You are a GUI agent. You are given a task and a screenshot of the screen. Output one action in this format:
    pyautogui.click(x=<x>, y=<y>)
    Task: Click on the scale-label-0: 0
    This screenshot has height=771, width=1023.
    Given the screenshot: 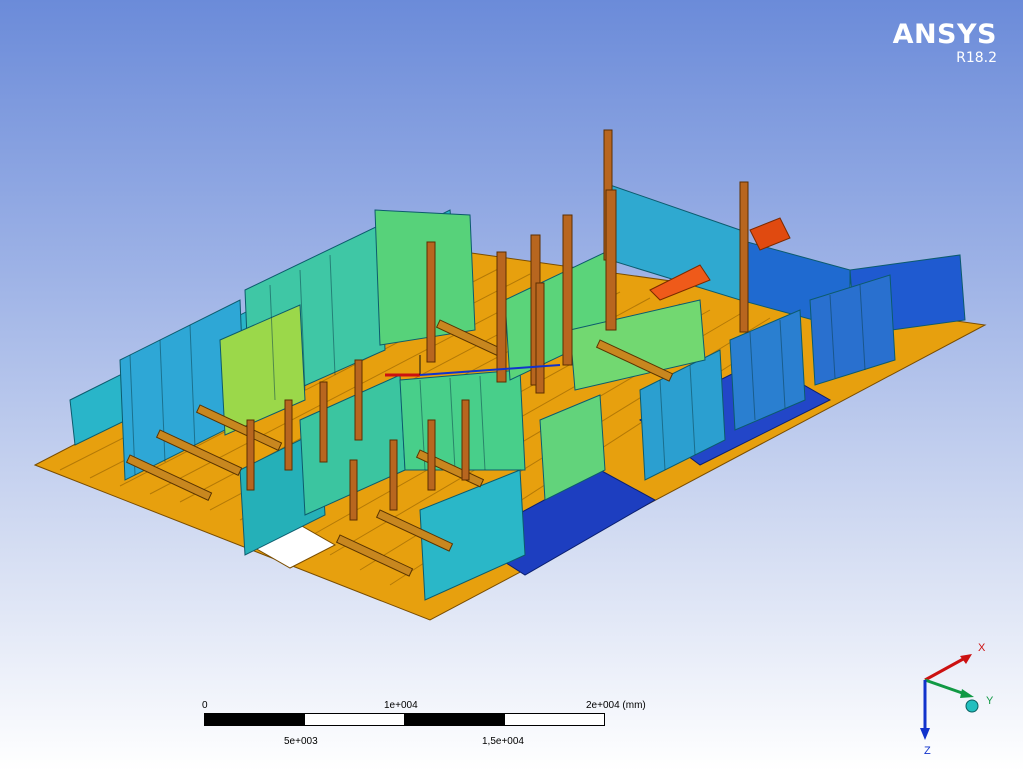 What is the action you would take?
    pyautogui.click(x=205, y=705)
    